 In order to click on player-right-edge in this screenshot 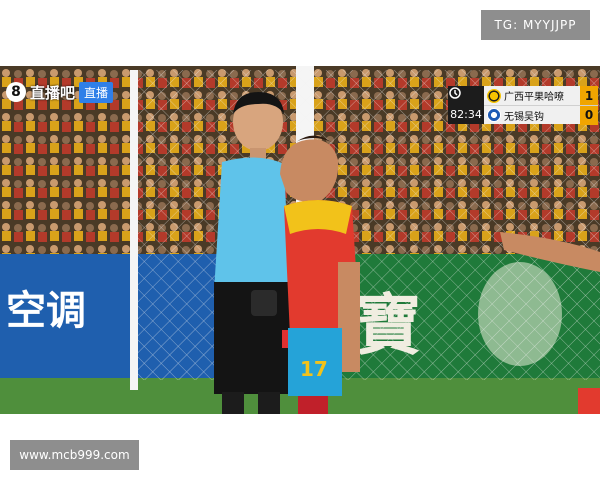, I will do `click(589, 401)`.